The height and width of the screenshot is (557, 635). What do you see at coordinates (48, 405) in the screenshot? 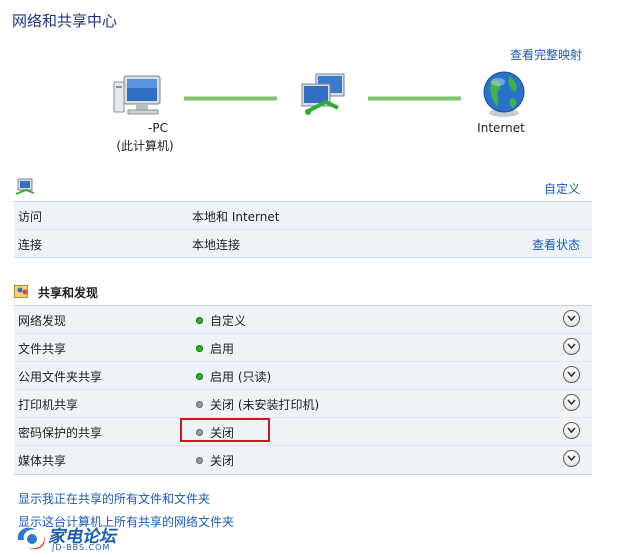
I see `row-label: 打印机共享` at bounding box center [48, 405].